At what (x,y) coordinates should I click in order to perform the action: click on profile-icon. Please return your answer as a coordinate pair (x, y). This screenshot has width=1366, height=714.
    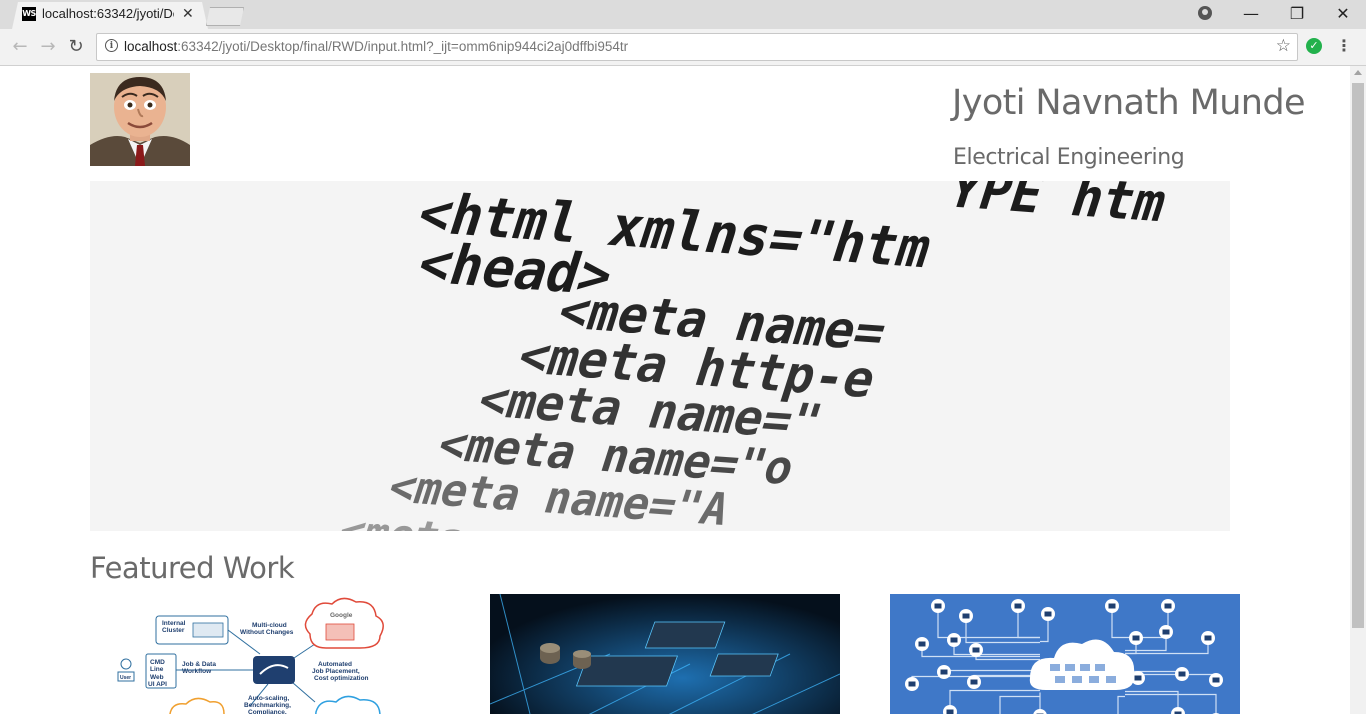
    Looking at the image, I should click on (1205, 13).